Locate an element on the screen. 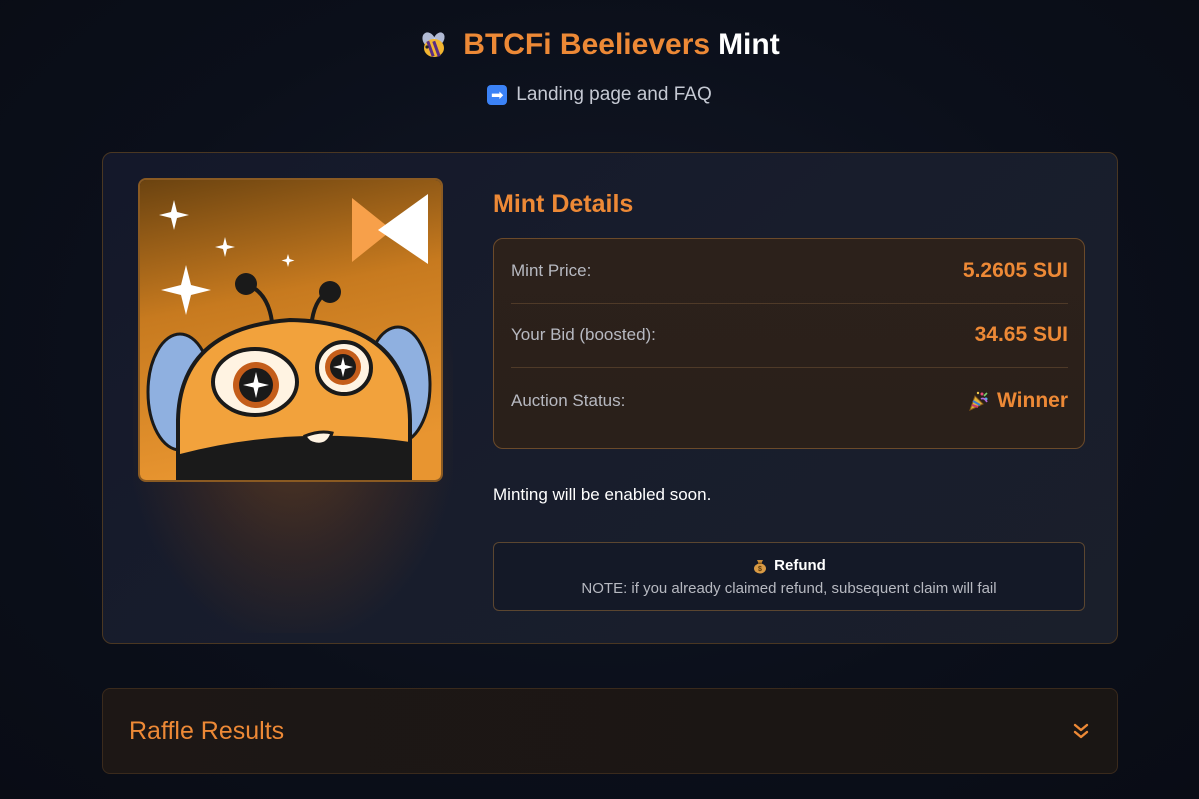 This screenshot has height=799, width=1199. raffle-results-accordion: Raffle Results is located at coordinates (610, 731).